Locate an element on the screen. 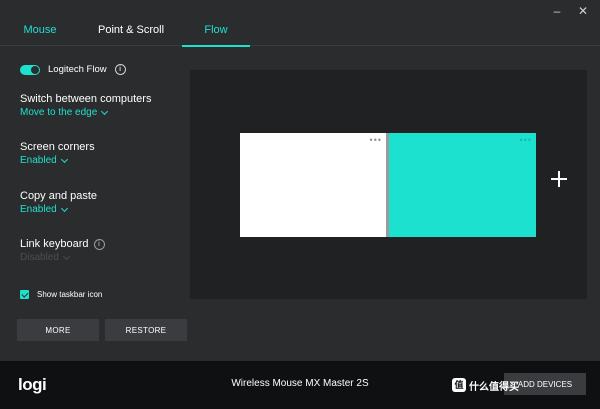  logitech-flow-label: Logitech Flow is located at coordinates (77, 69).